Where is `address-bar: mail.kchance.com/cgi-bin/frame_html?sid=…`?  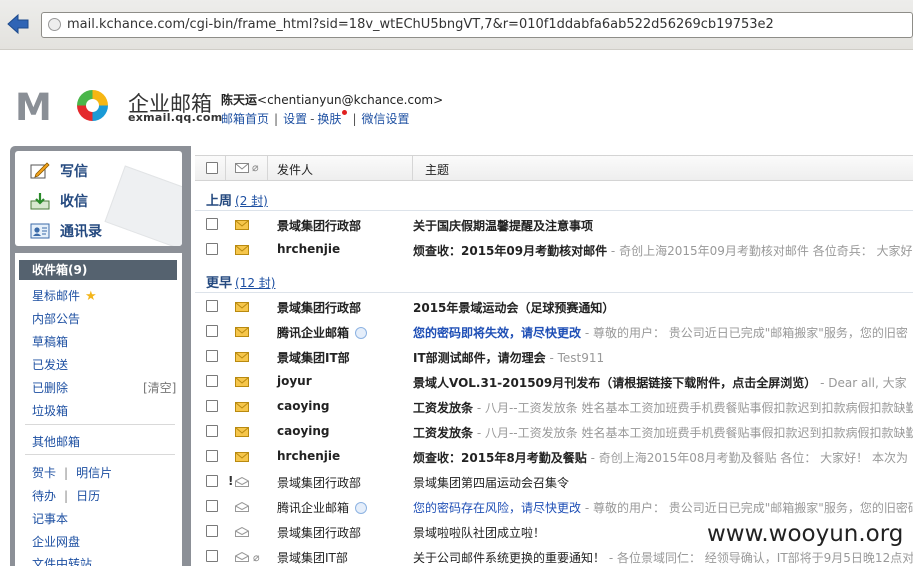 address-bar: mail.kchance.com/cgi-bin/frame_html?sid=… is located at coordinates (477, 25).